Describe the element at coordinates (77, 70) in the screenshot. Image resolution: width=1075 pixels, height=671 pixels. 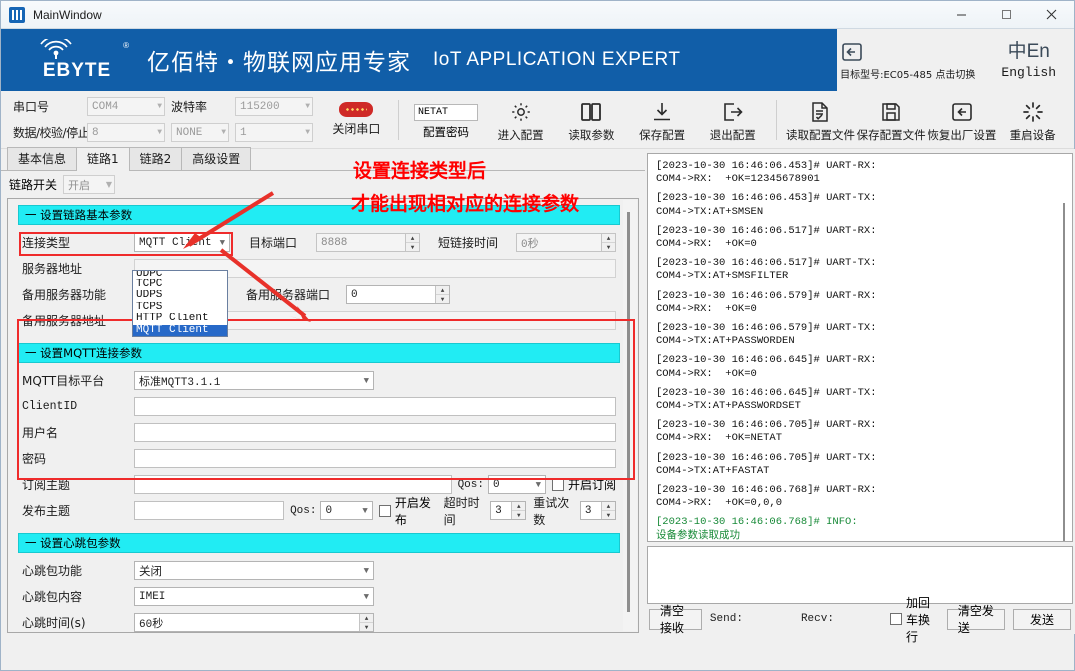
I see `logo-wordmark: EBYTE` at that location.